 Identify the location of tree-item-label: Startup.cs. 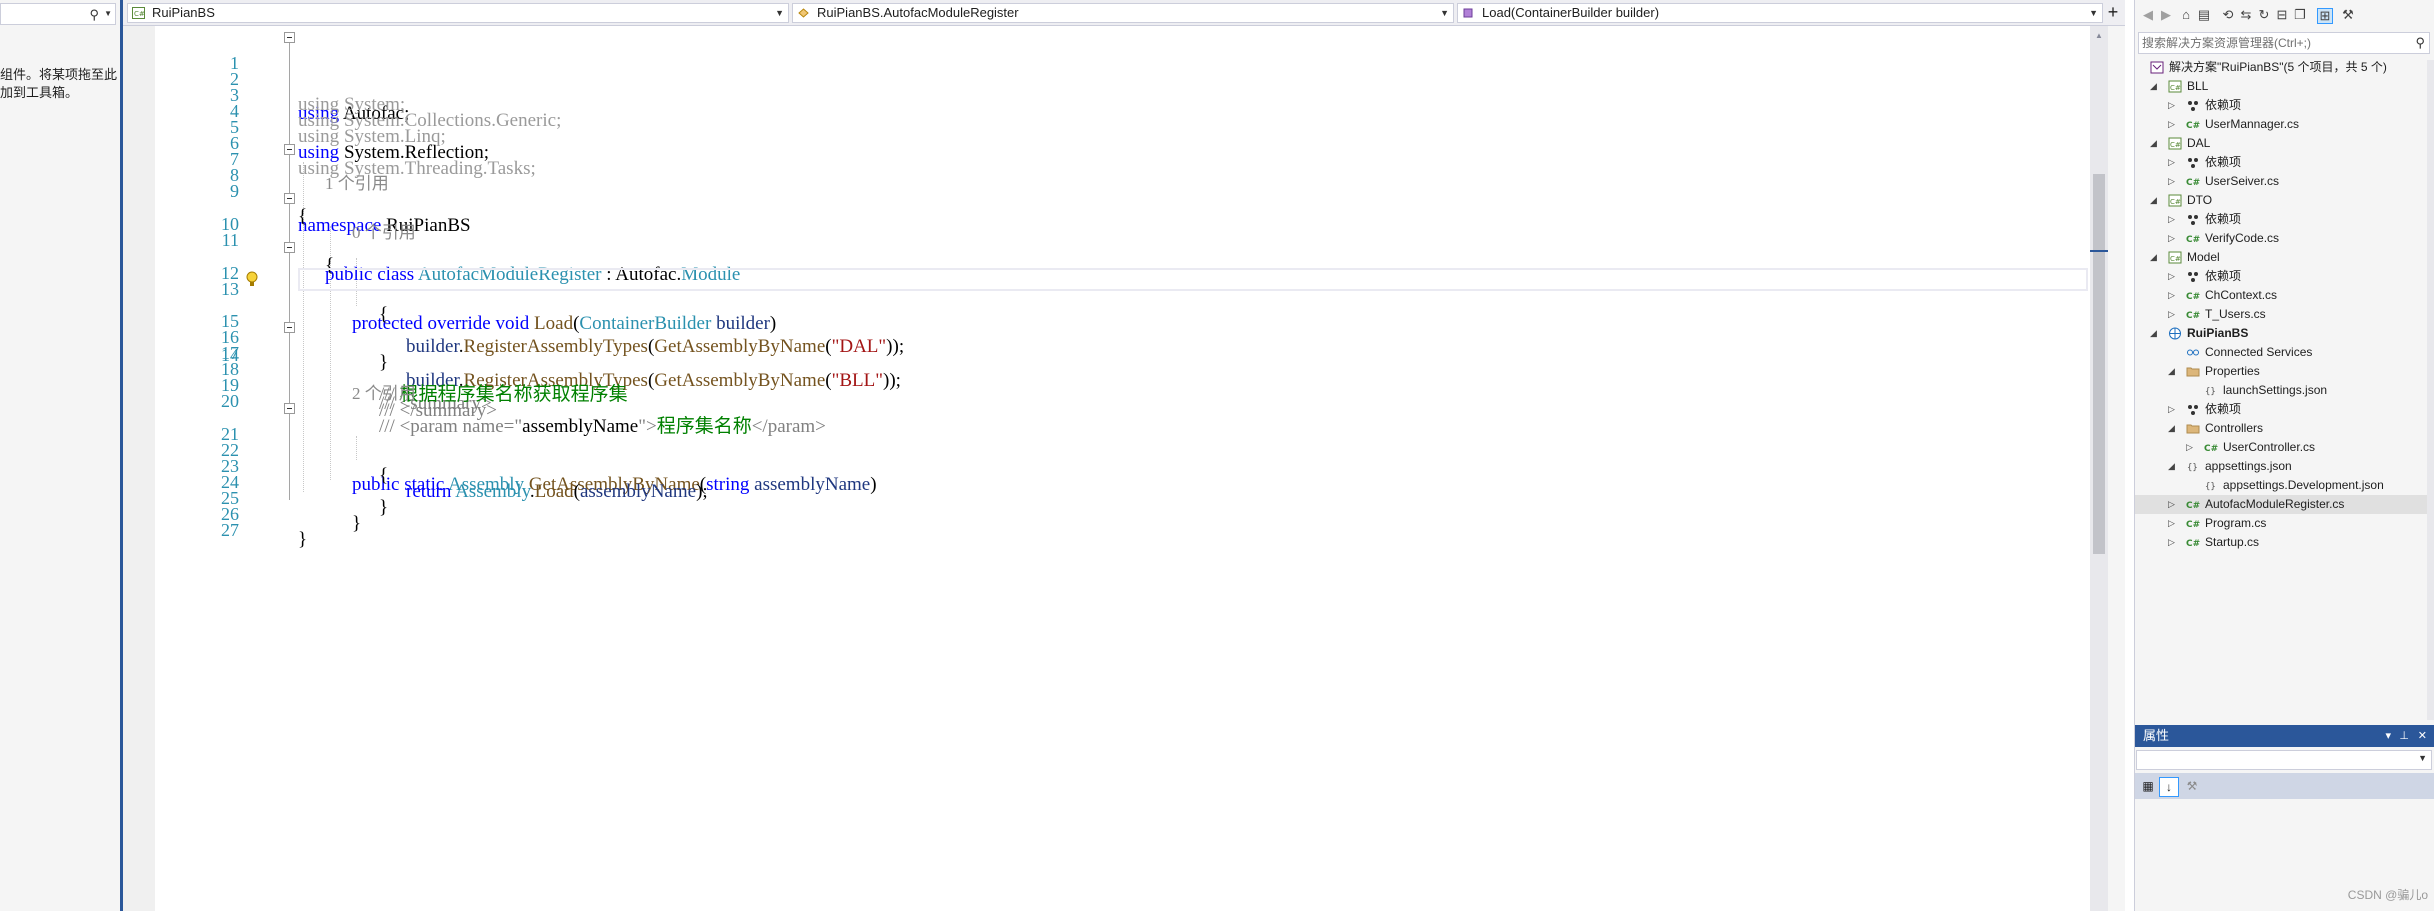
(2232, 542).